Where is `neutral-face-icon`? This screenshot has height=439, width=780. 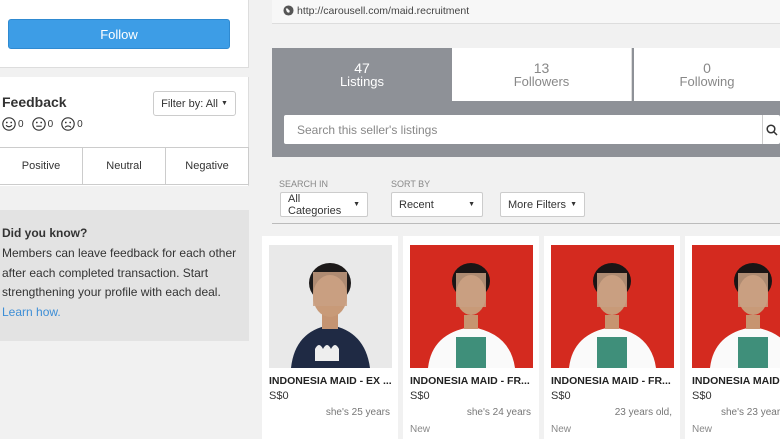 neutral-face-icon is located at coordinates (38, 124).